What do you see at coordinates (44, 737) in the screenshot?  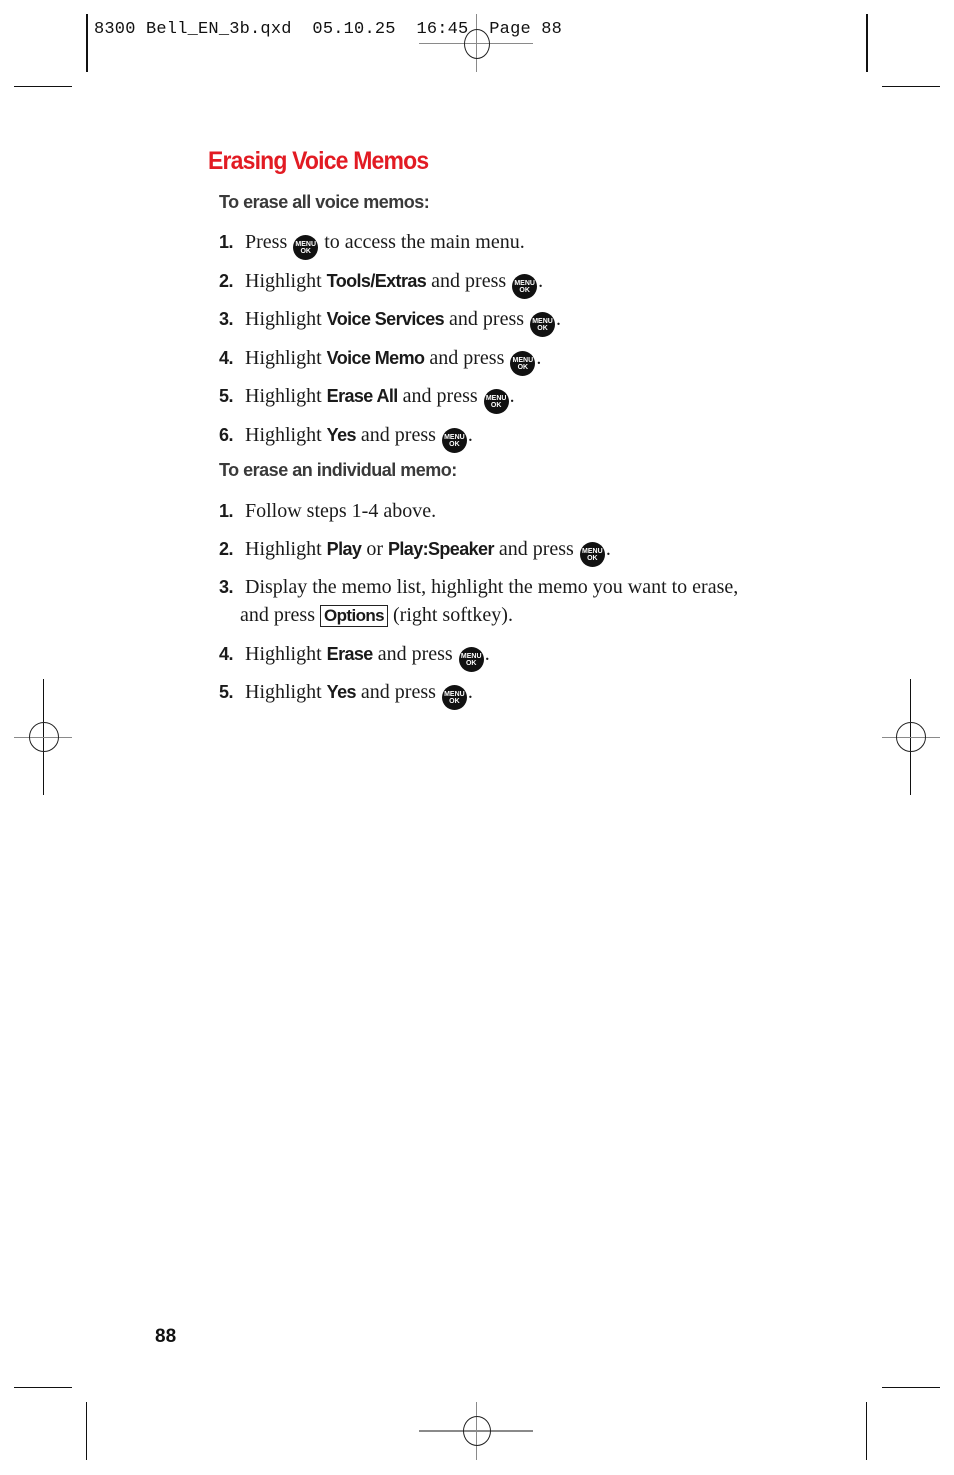 I see `registration-circle-left` at bounding box center [44, 737].